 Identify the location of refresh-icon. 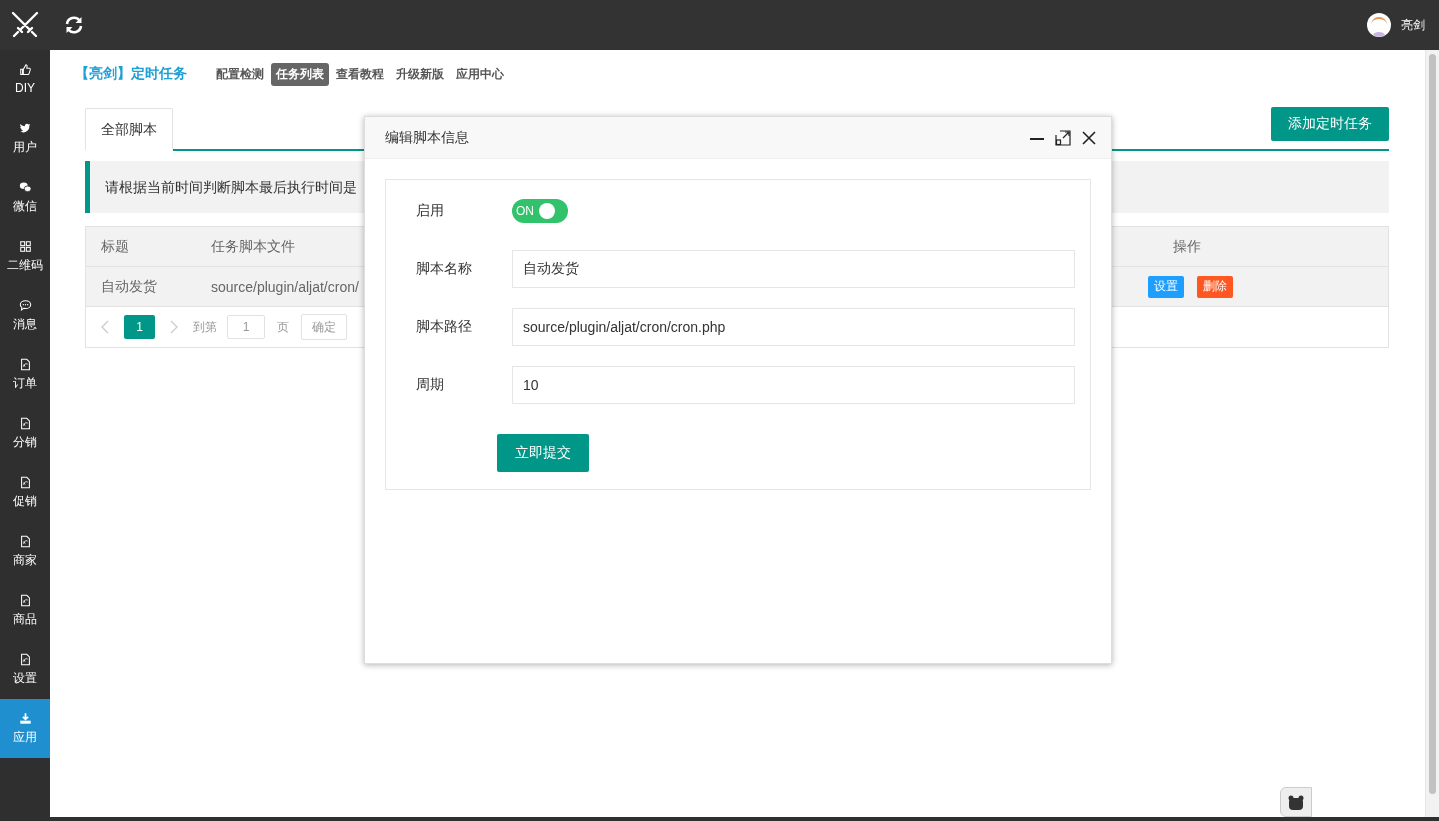
(74, 25).